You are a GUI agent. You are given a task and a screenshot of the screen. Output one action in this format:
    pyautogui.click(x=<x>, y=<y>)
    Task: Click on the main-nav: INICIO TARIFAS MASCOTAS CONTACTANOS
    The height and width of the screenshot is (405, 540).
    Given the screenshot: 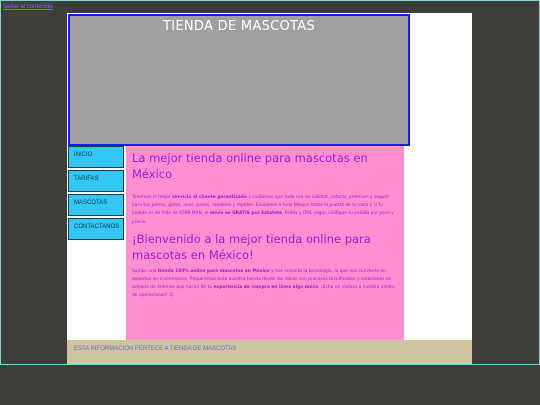 What is the action you would take?
    pyautogui.click(x=96, y=194)
    